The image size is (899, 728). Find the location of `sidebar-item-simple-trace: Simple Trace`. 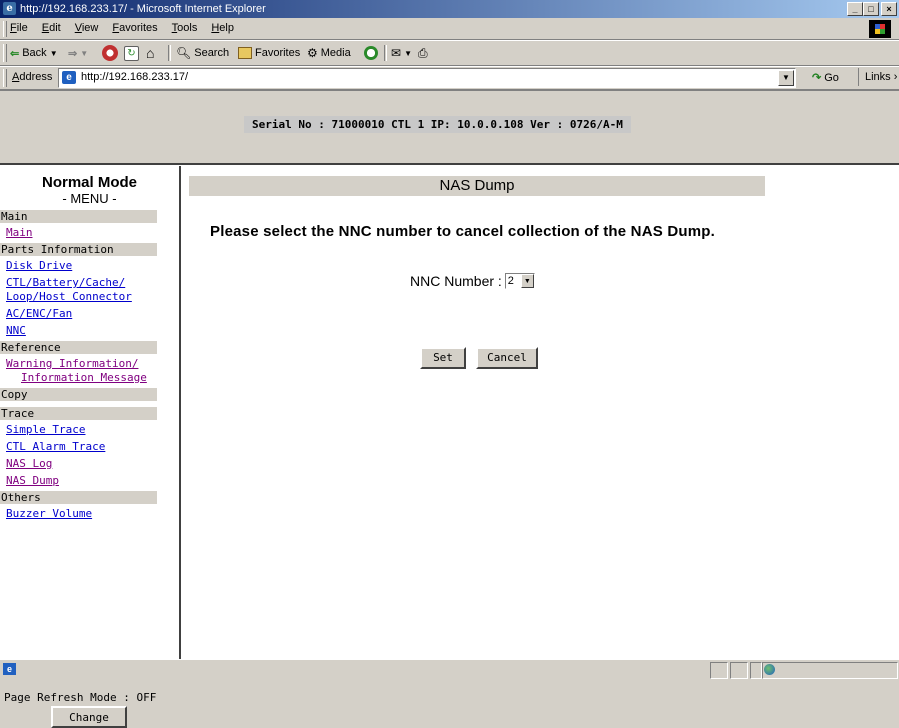

sidebar-item-simple-trace: Simple Trace is located at coordinates (78, 430).